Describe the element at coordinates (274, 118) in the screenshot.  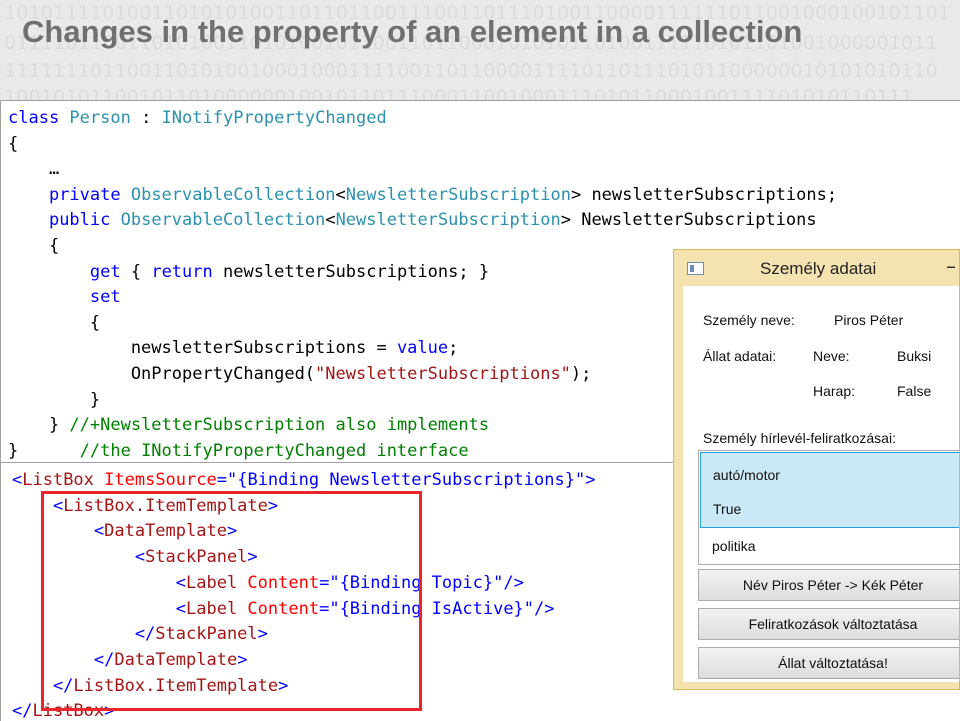
I see `code-token: INotifyPropertyChanged` at that location.